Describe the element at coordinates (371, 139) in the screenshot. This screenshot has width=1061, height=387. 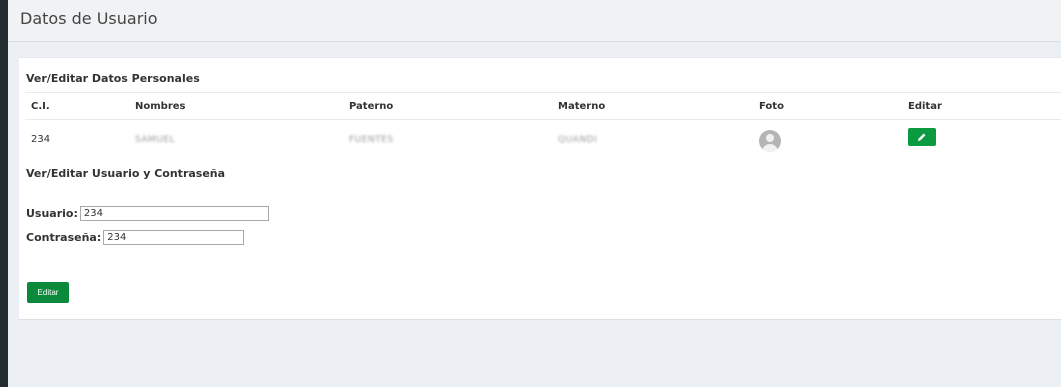
I see `cell-paterno: FUENTES` at that location.